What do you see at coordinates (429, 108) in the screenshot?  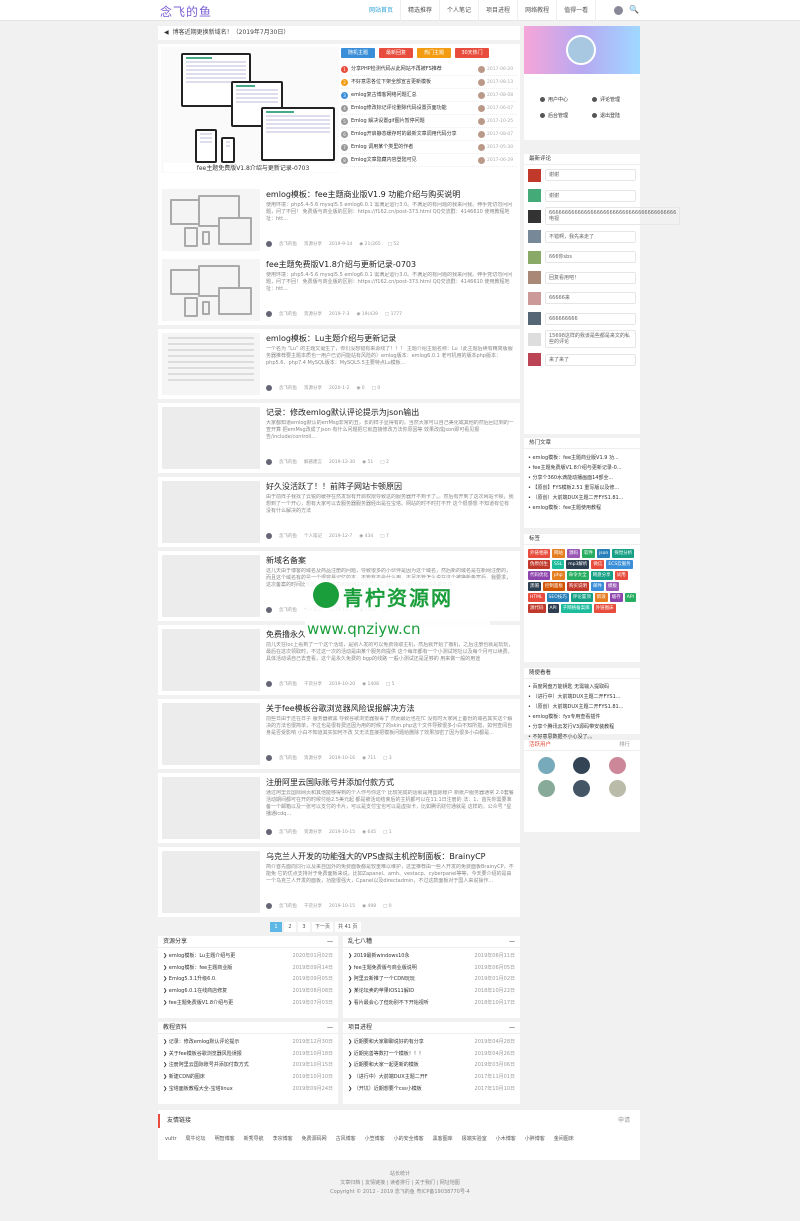 I see `hero-list-item: 4 Emlog修改标记评论删除代码设置页面功能 2017-06-07` at bounding box center [429, 108].